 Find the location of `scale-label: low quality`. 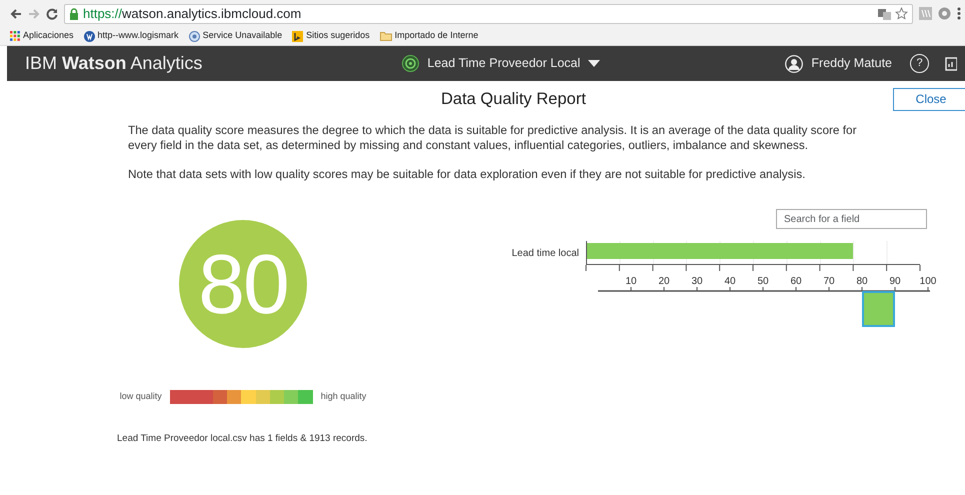

scale-label: low quality is located at coordinates (141, 397).